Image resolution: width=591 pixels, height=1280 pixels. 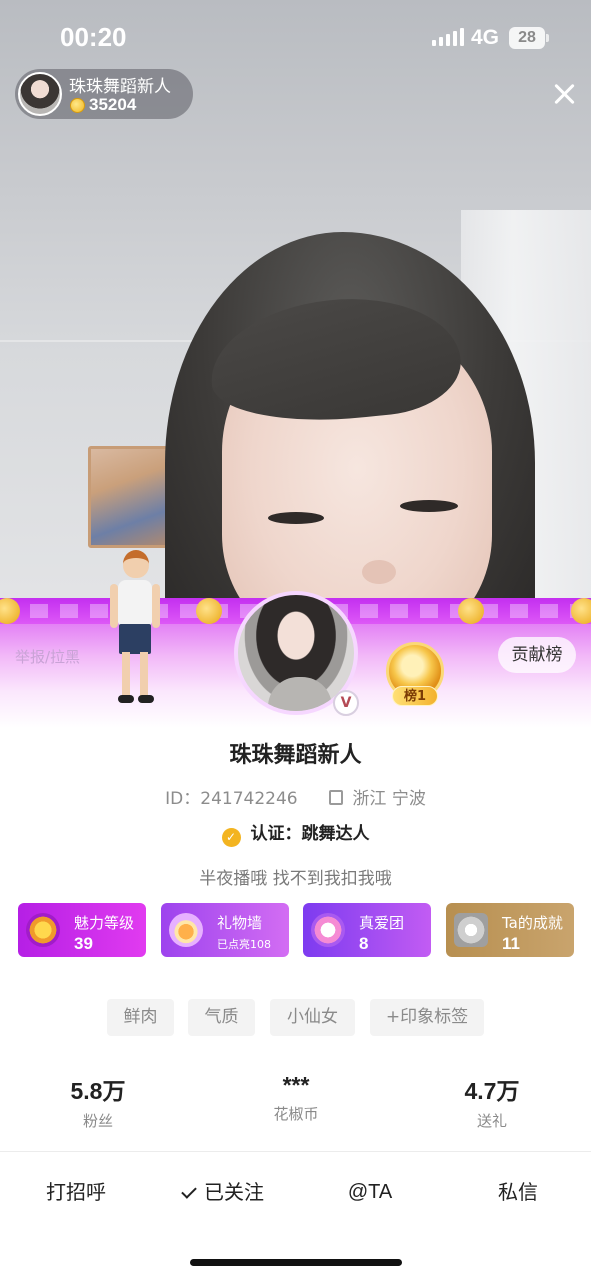 I want to click on impression-tag: 气质, so click(x=221, y=1017).